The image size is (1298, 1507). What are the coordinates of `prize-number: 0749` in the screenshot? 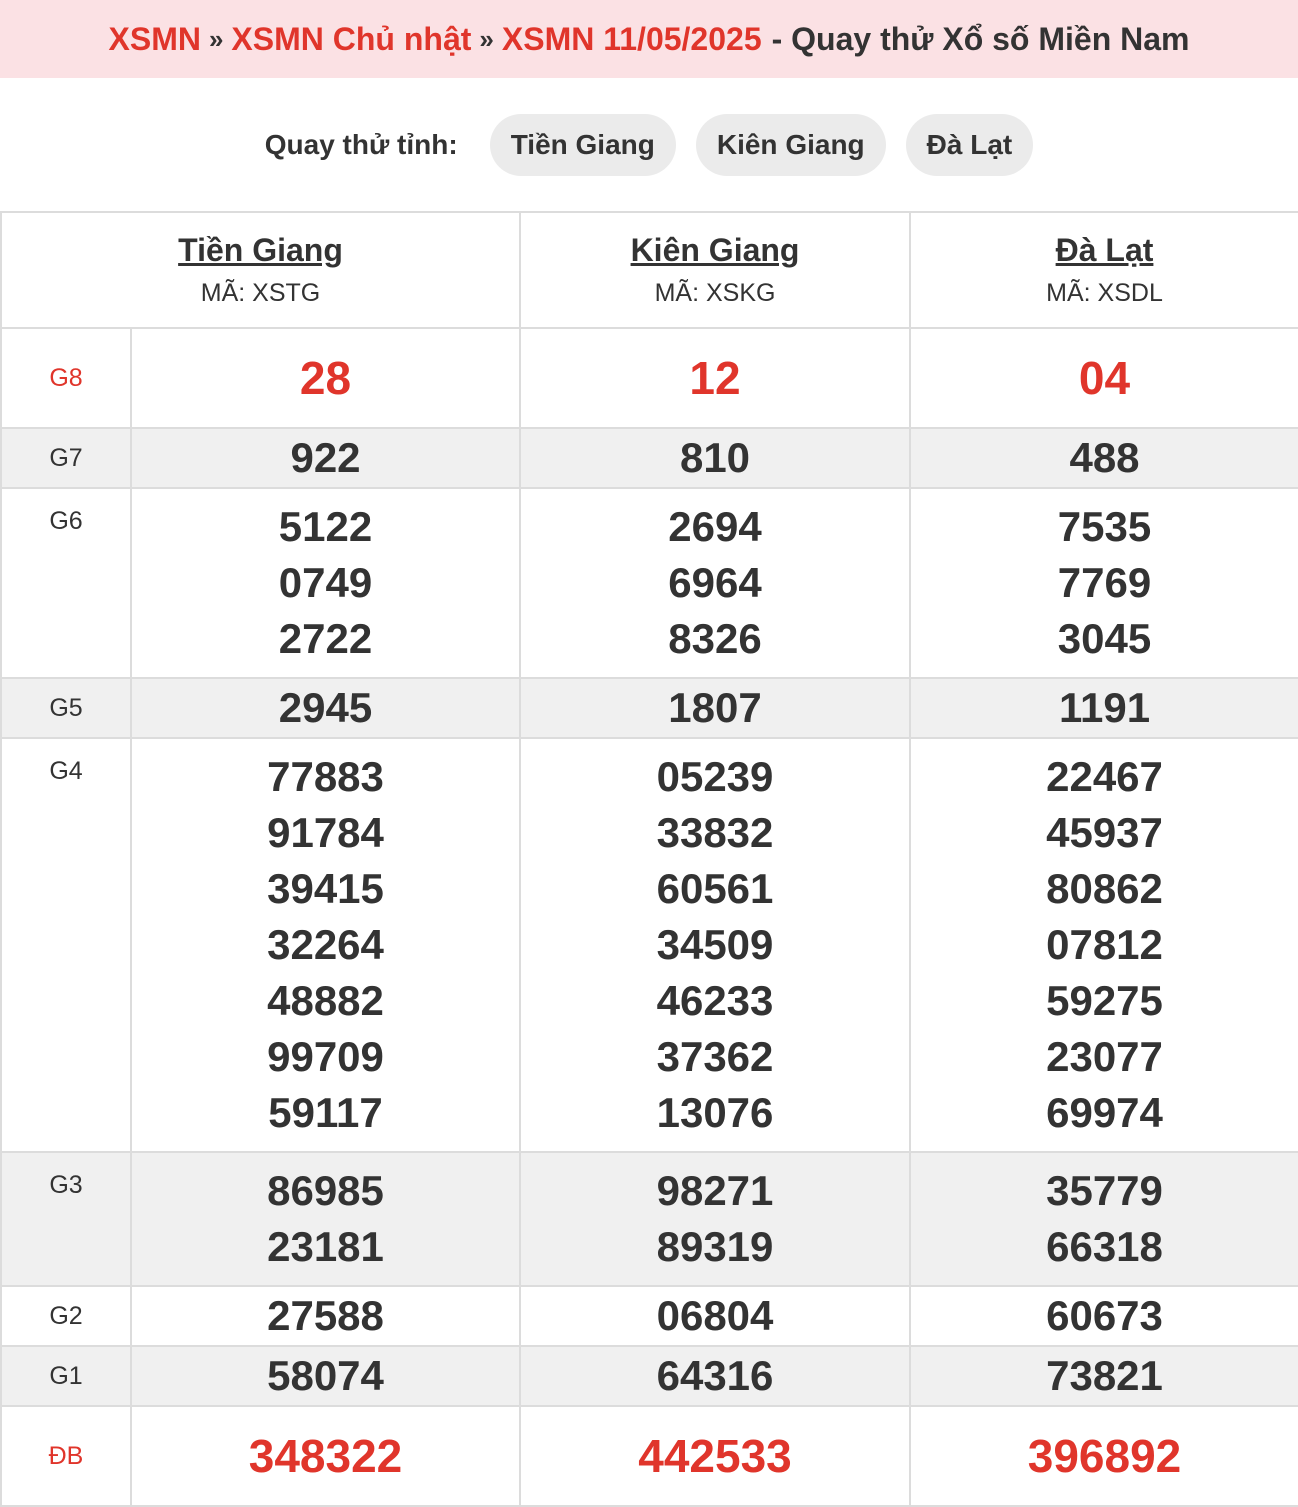 It's located at (325, 582).